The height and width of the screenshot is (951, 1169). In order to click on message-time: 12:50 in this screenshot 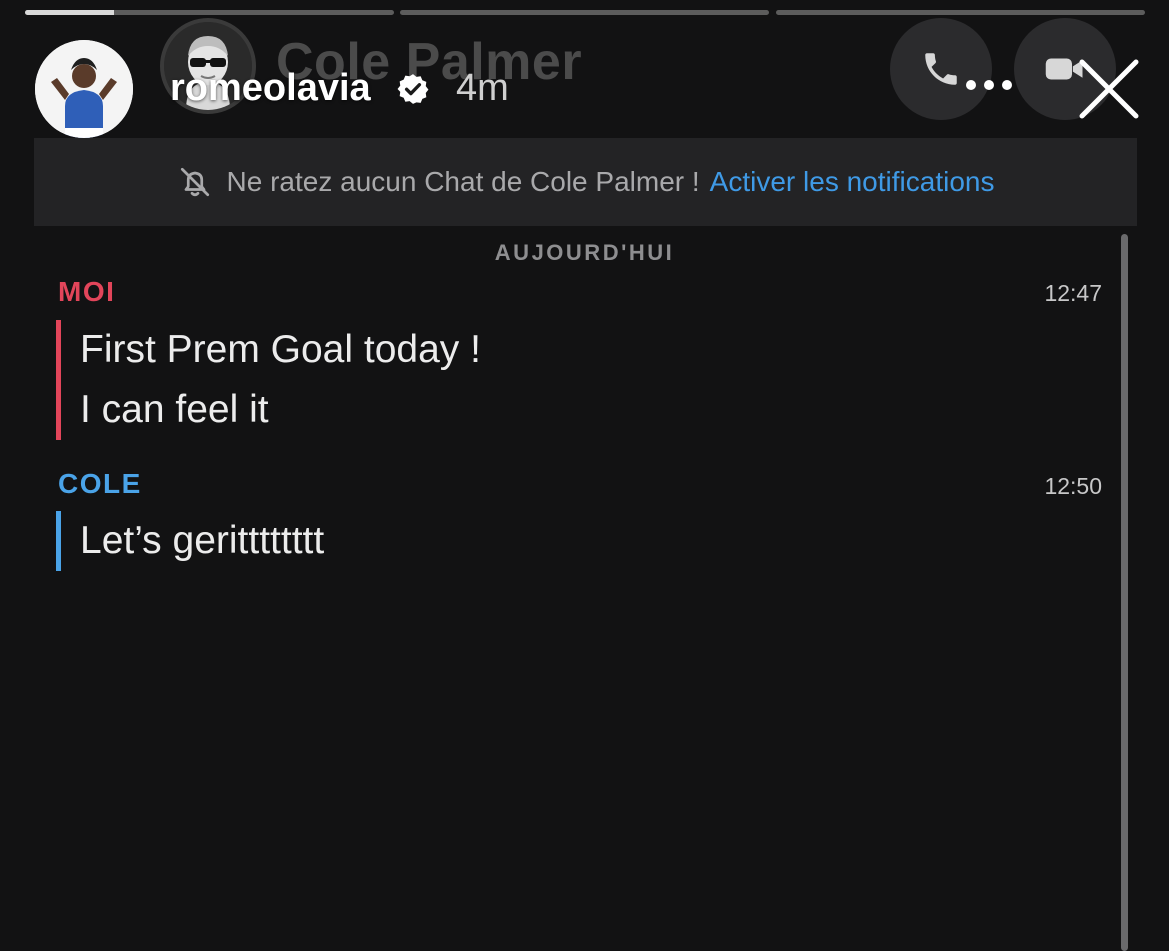, I will do `click(1073, 486)`.